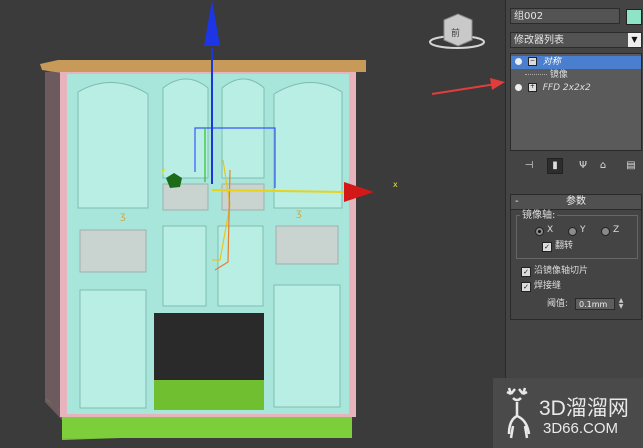 The width and height of the screenshot is (643, 448). What do you see at coordinates (455, 33) in the screenshot?
I see `viewcube-label: 前` at bounding box center [455, 33].